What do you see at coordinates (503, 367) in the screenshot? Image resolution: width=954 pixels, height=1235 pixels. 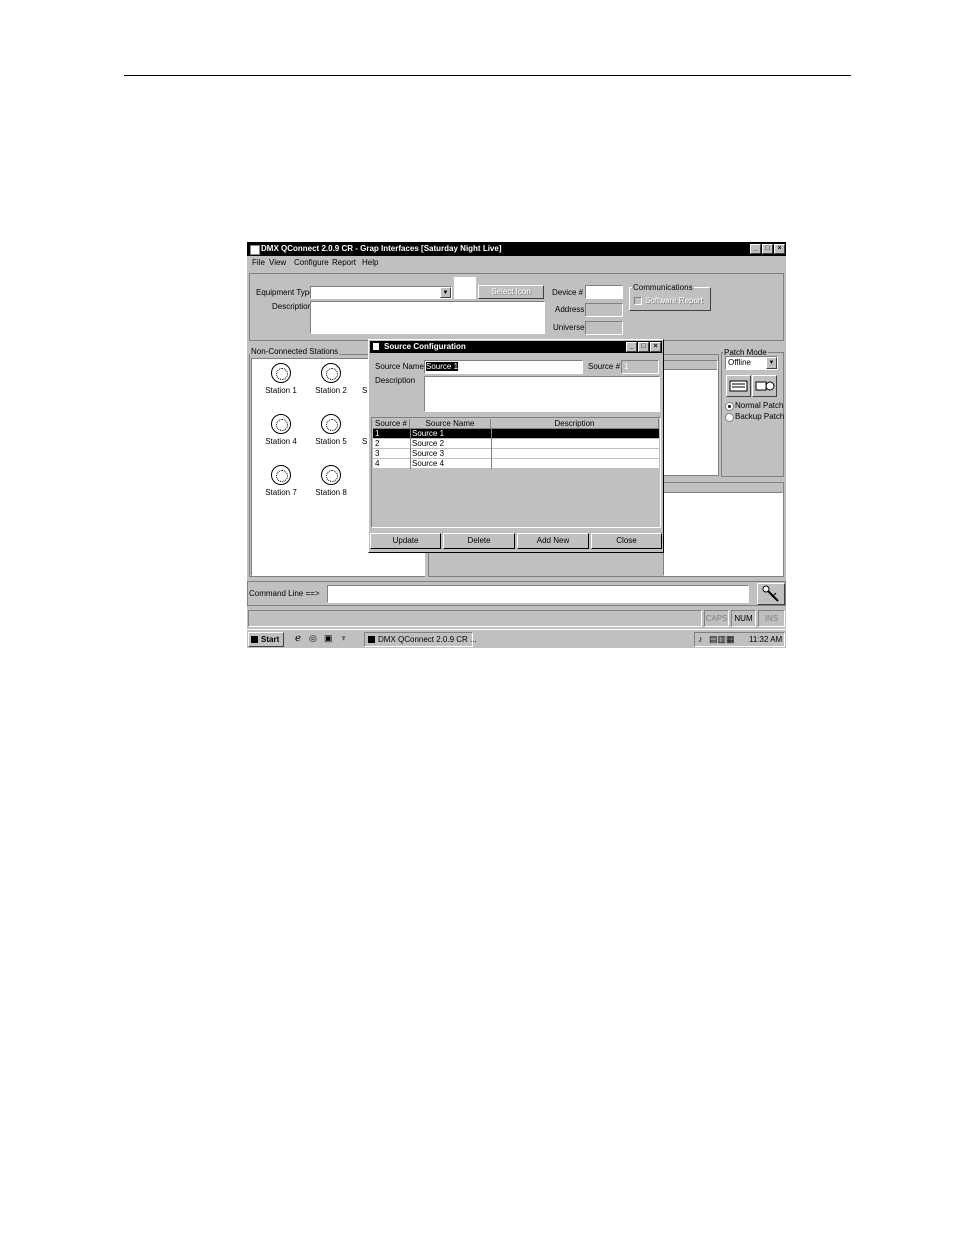 I see `source-name-field: Source 1` at bounding box center [503, 367].